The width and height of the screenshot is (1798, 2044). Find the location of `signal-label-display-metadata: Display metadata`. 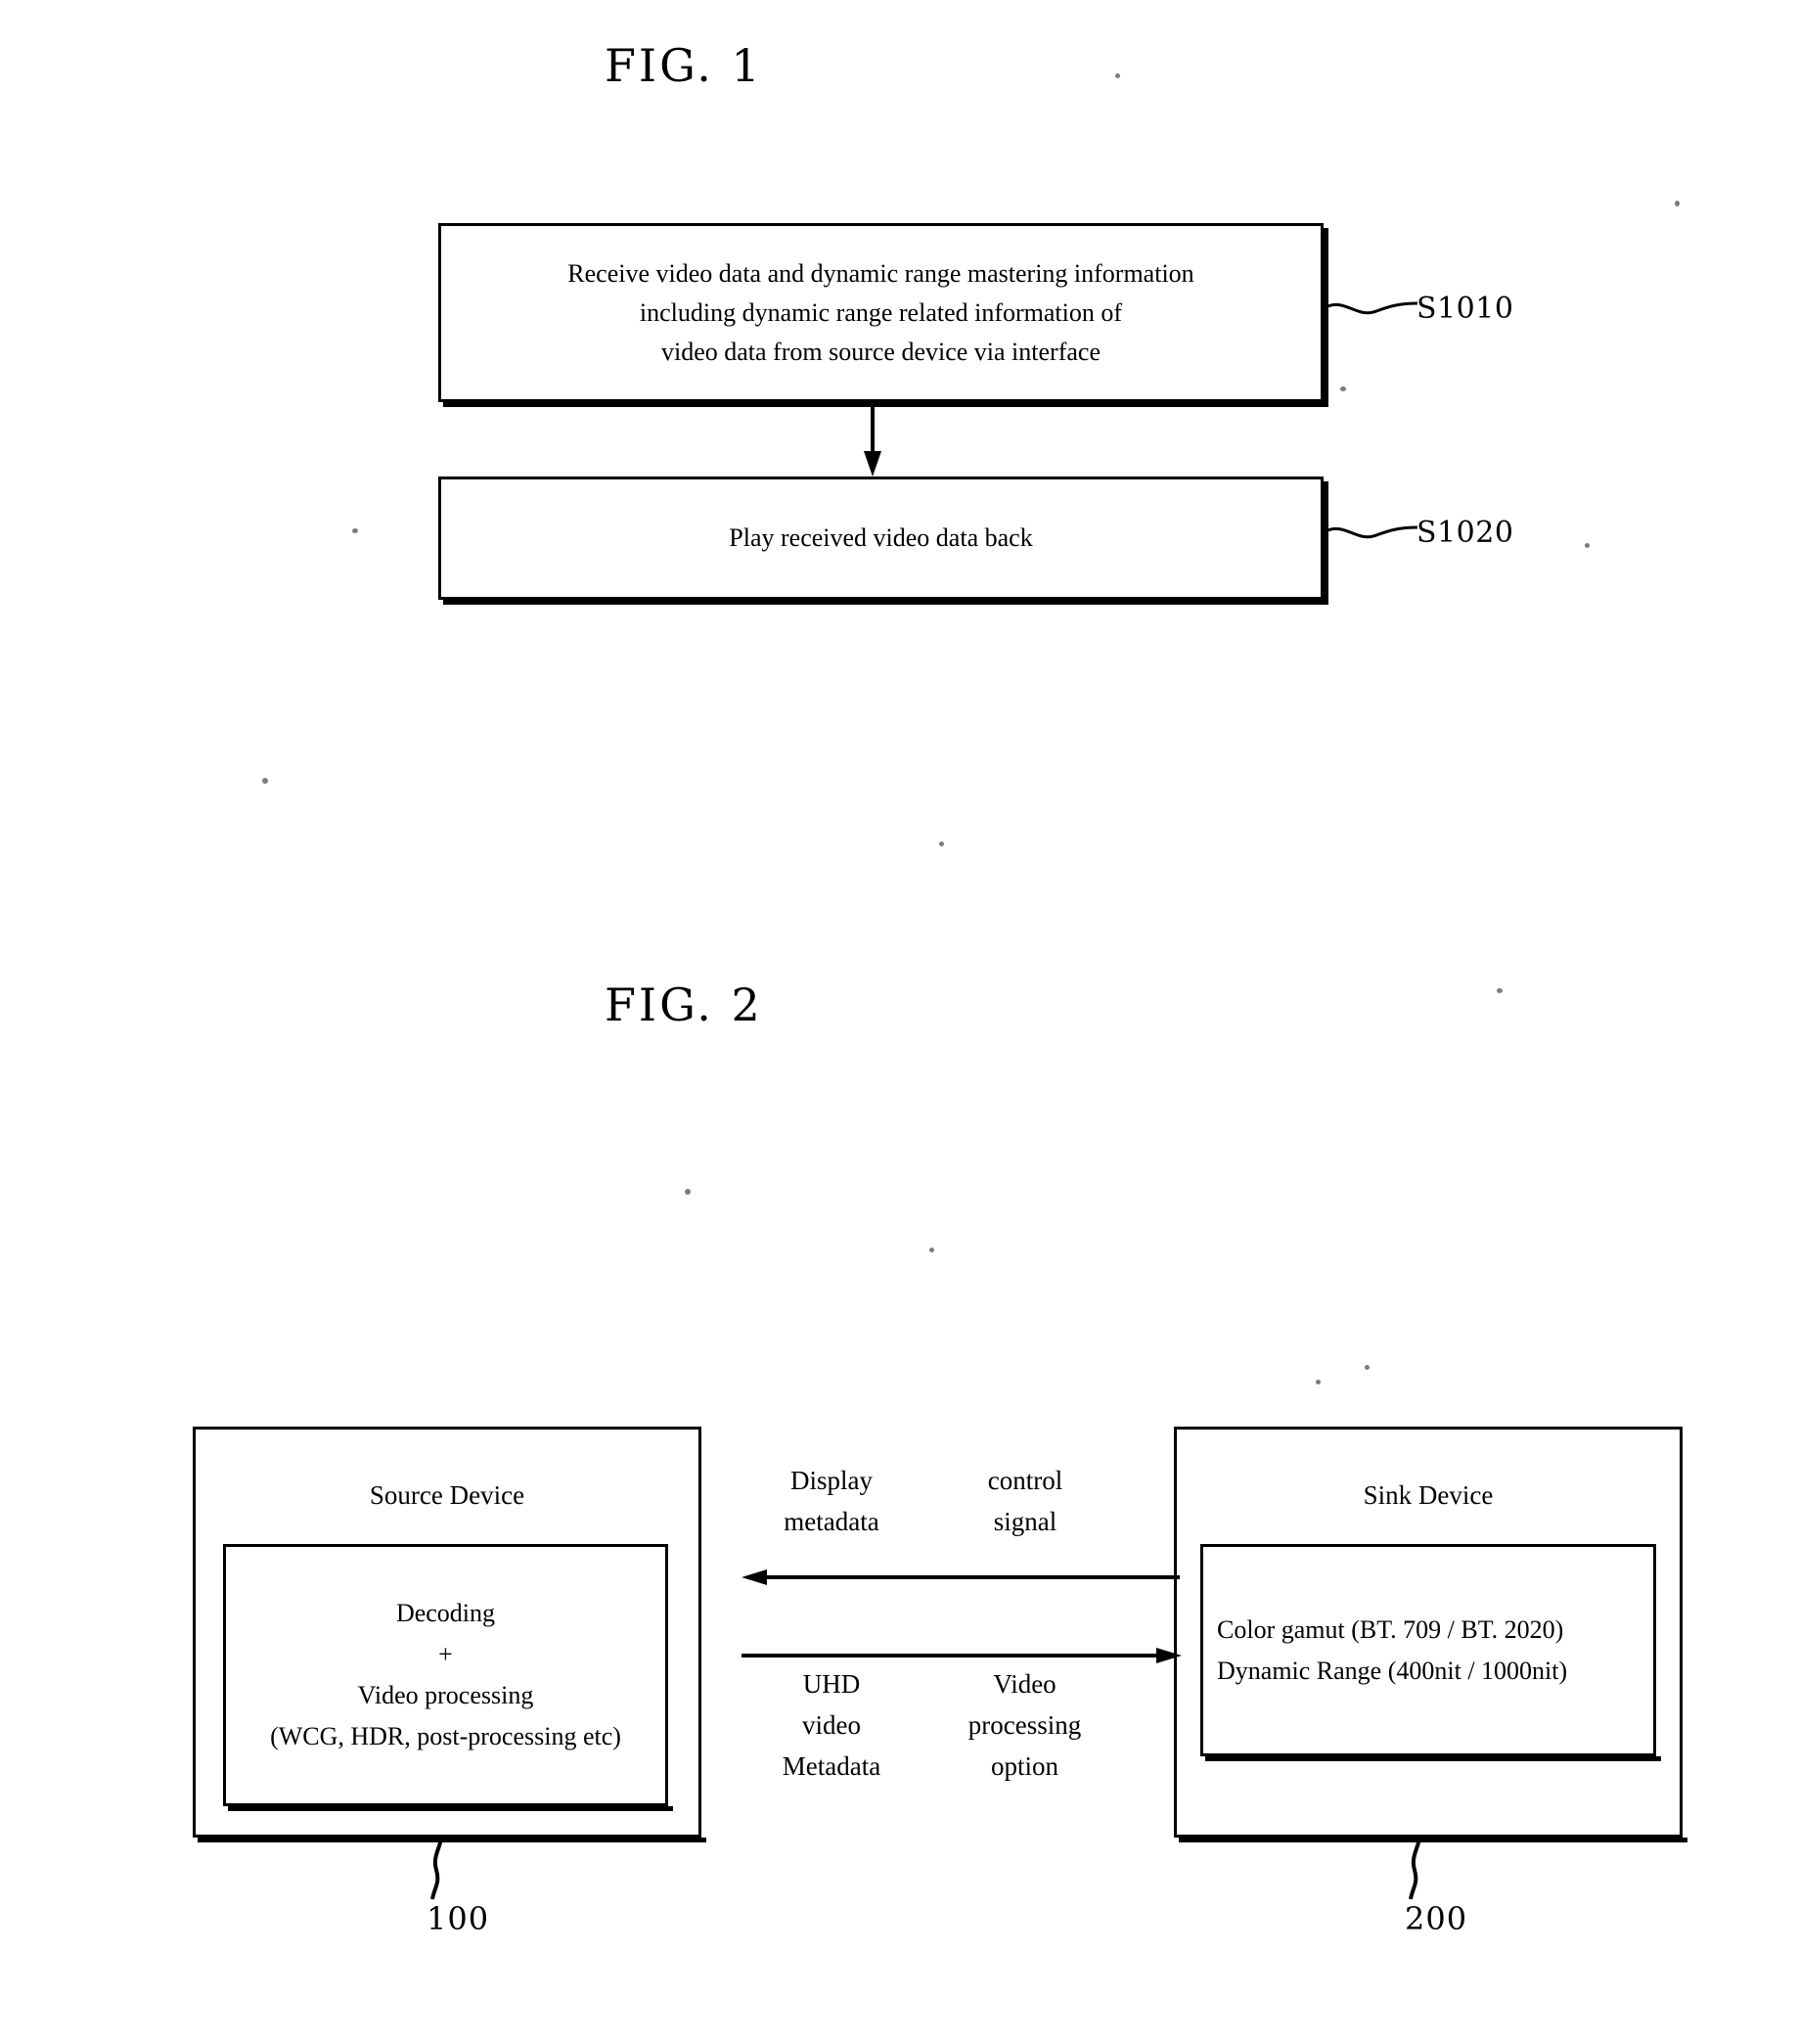

signal-label-display-metadata: Display metadata is located at coordinates (831, 1501).